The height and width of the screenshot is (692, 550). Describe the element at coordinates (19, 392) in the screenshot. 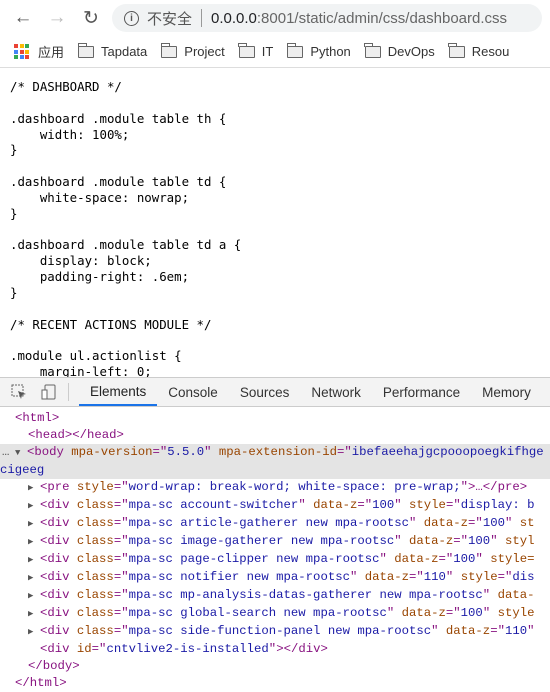

I see `inspect-element-icon` at that location.